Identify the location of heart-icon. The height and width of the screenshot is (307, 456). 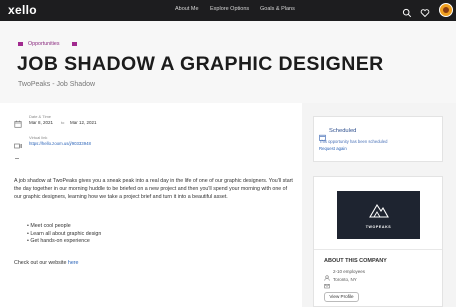
(425, 11).